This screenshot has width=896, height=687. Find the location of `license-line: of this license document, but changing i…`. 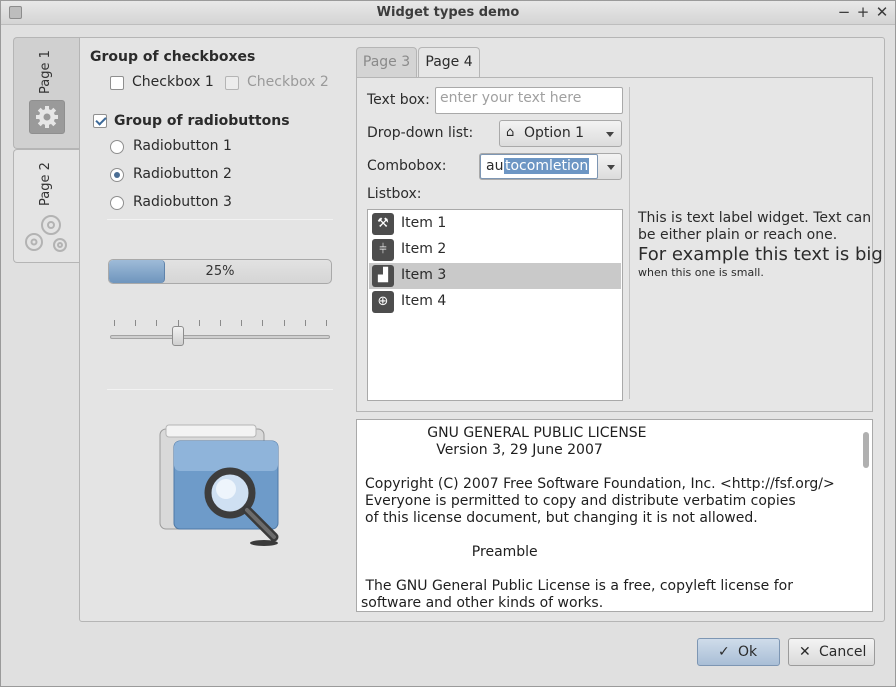

license-line: of this license document, but changing i… is located at coordinates (561, 518).